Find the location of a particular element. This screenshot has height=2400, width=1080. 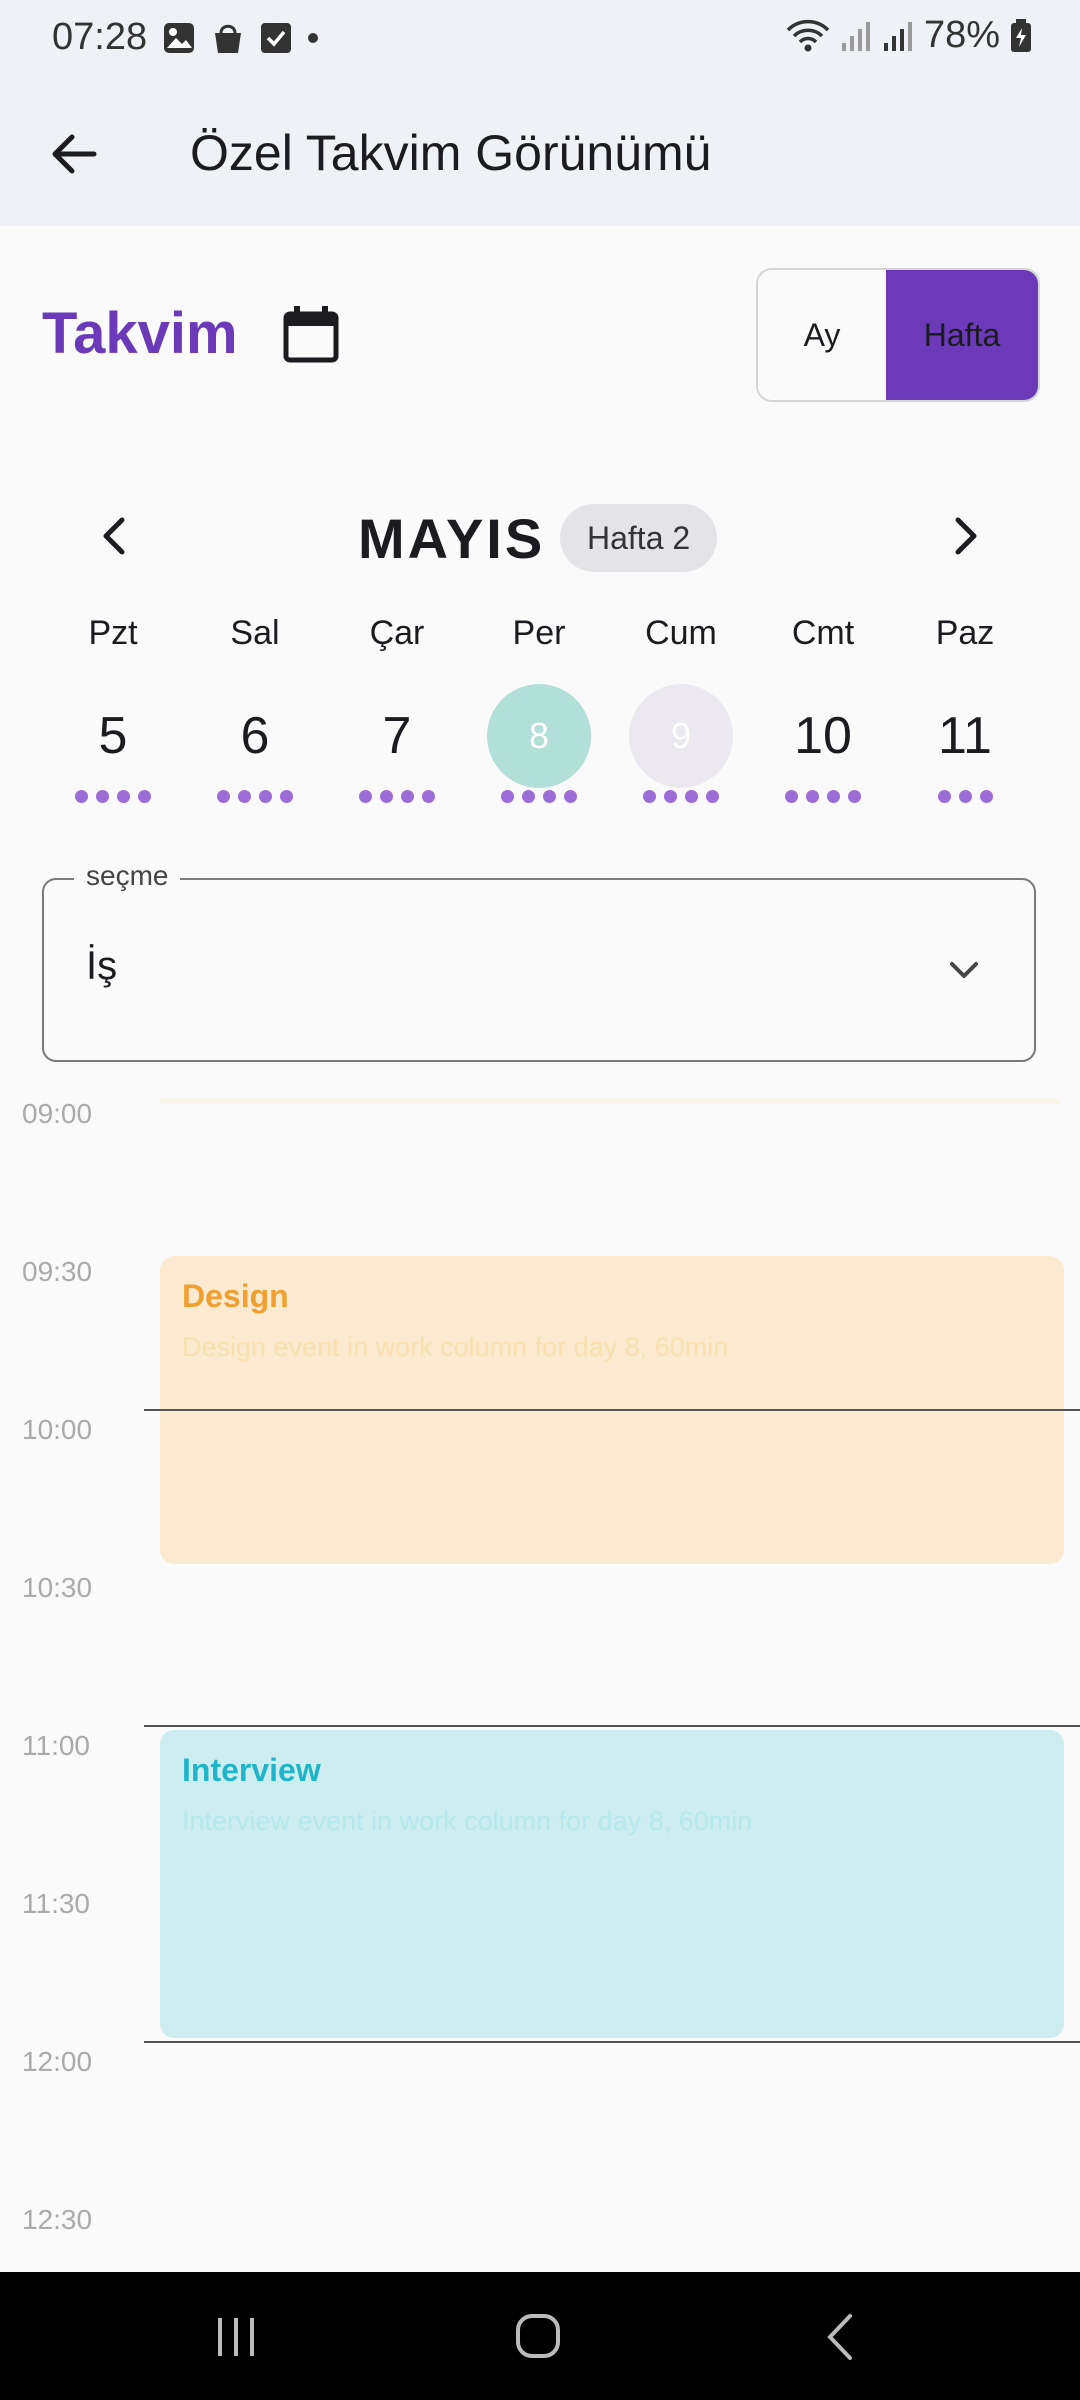

time-label: 10:00 is located at coordinates (57, 1429).